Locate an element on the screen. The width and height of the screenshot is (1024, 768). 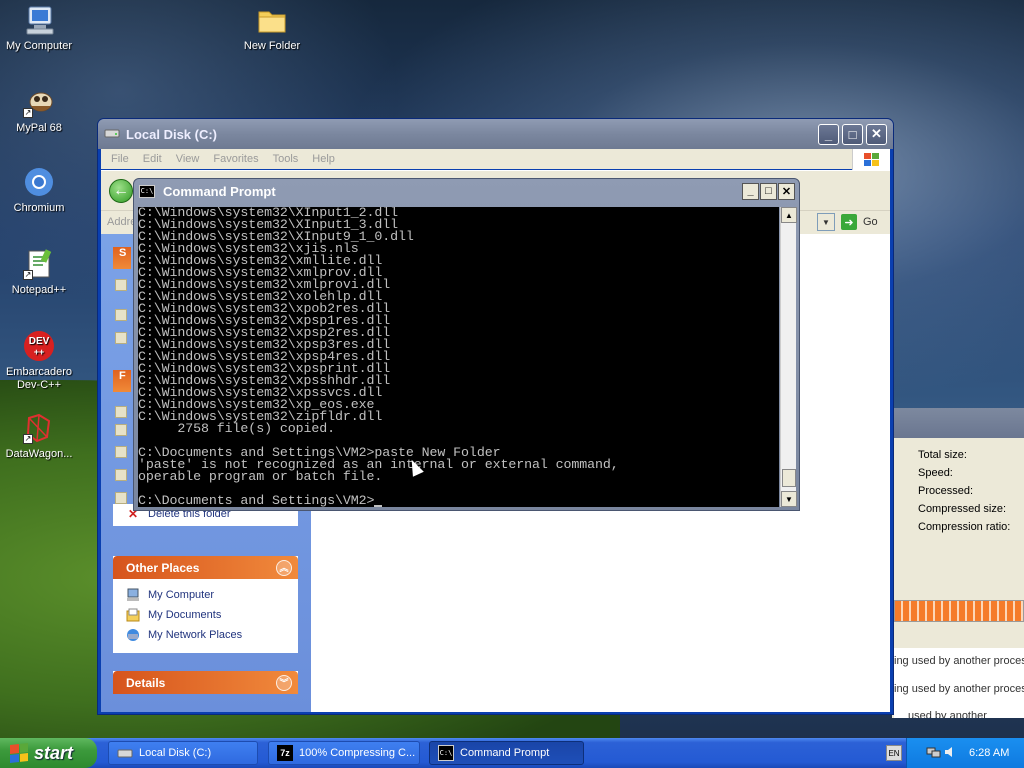
other-places-my-documents: My Documents is located at coordinates (205, 615).